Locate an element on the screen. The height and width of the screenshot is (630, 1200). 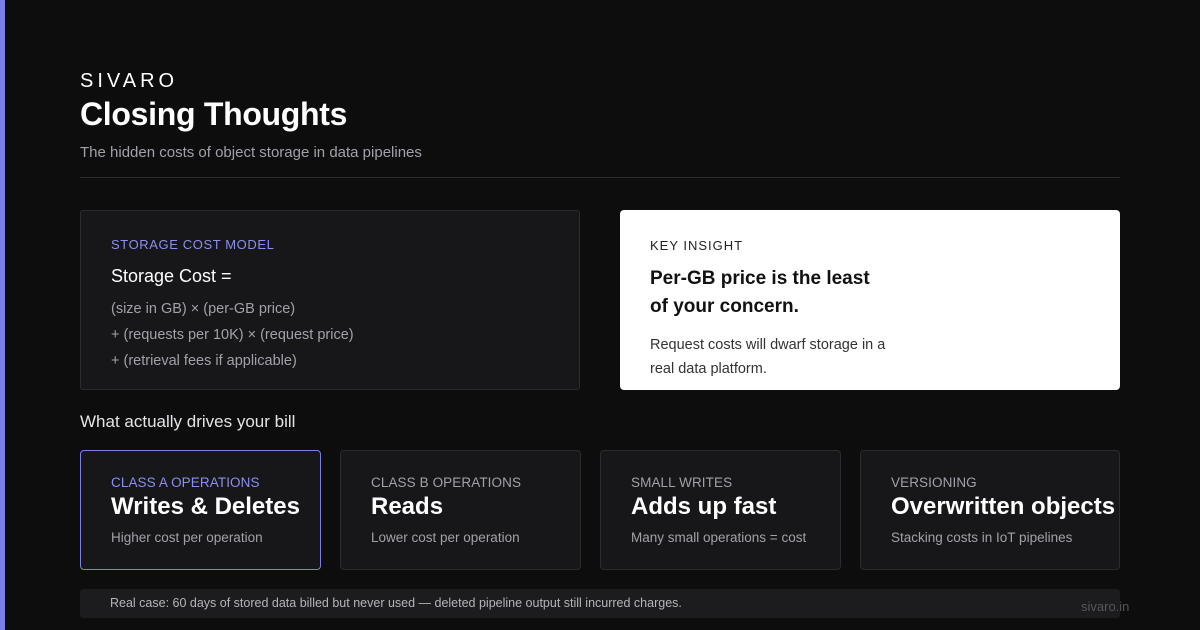
driver-desc: Lower cost per operation is located at coordinates (445, 537).